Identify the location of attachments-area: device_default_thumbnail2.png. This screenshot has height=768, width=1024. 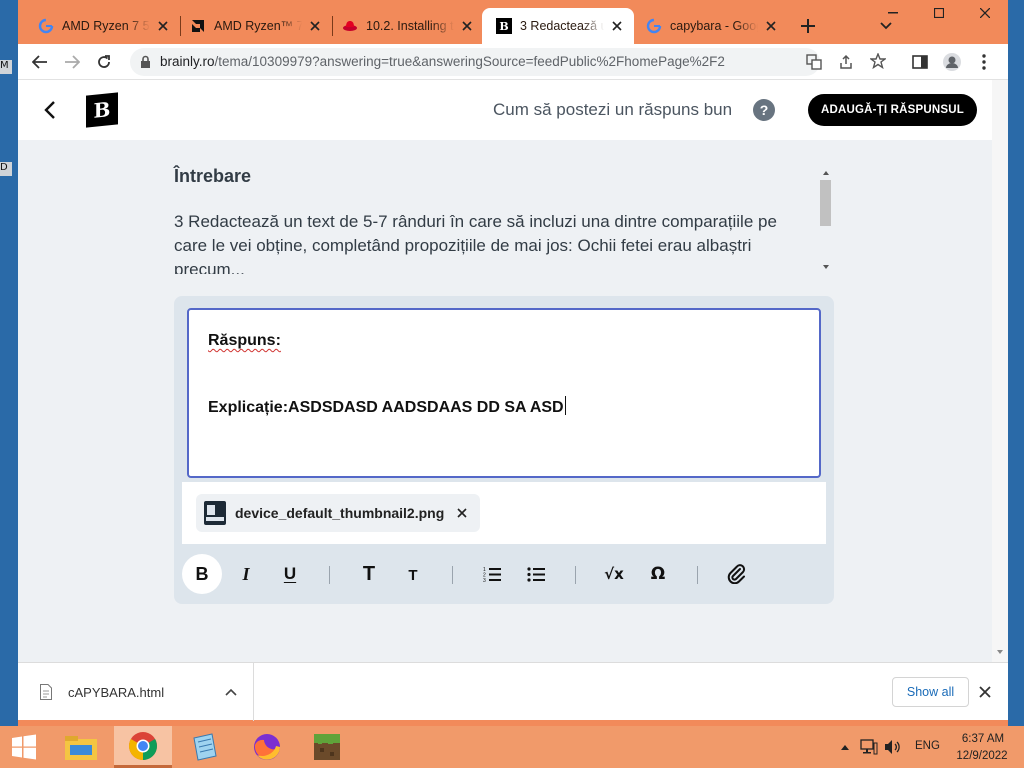
(504, 513).